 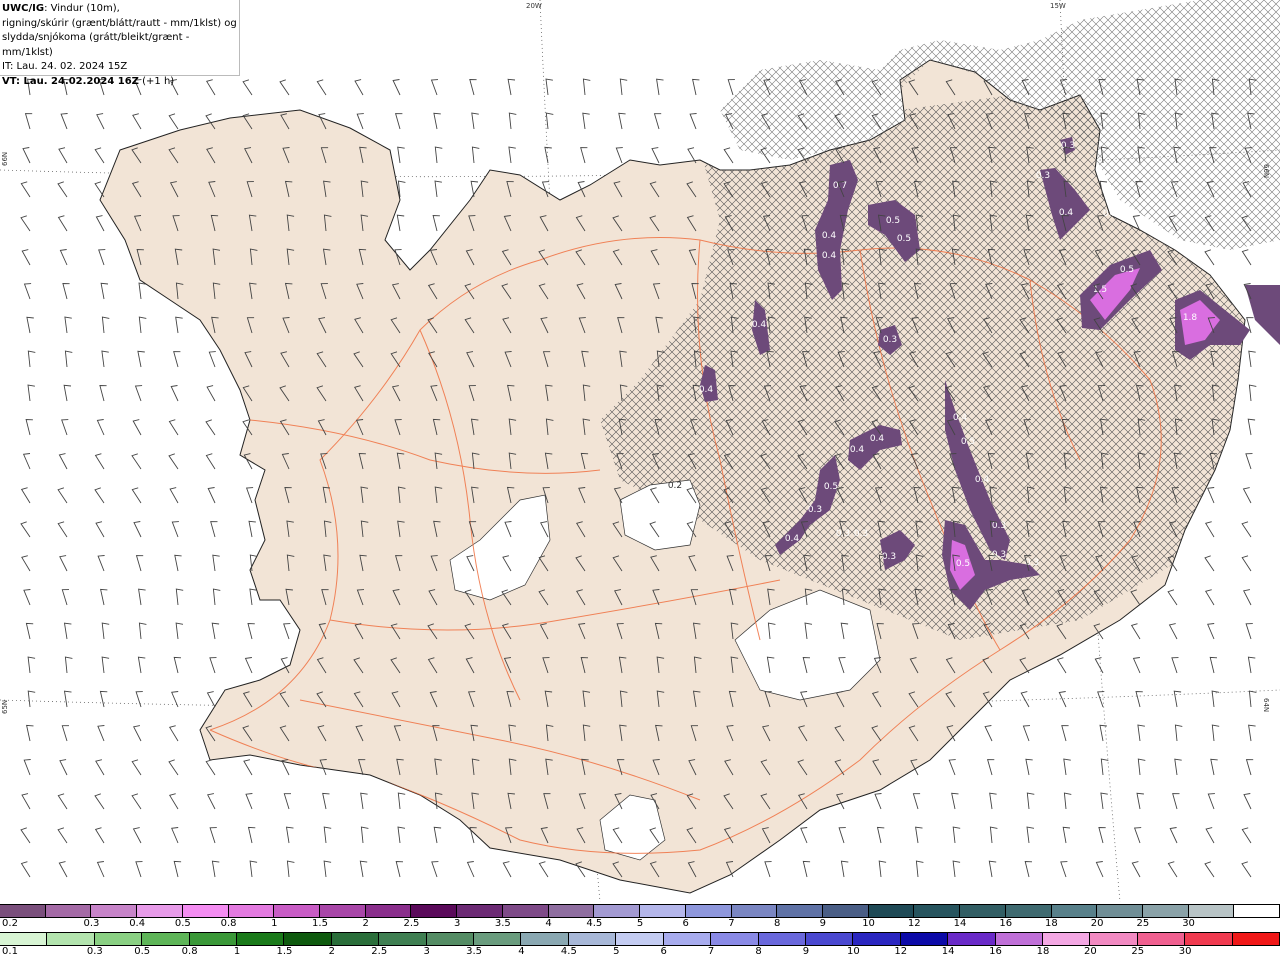 I want to click on legend-tick: 1.5, so click(x=320, y=923).